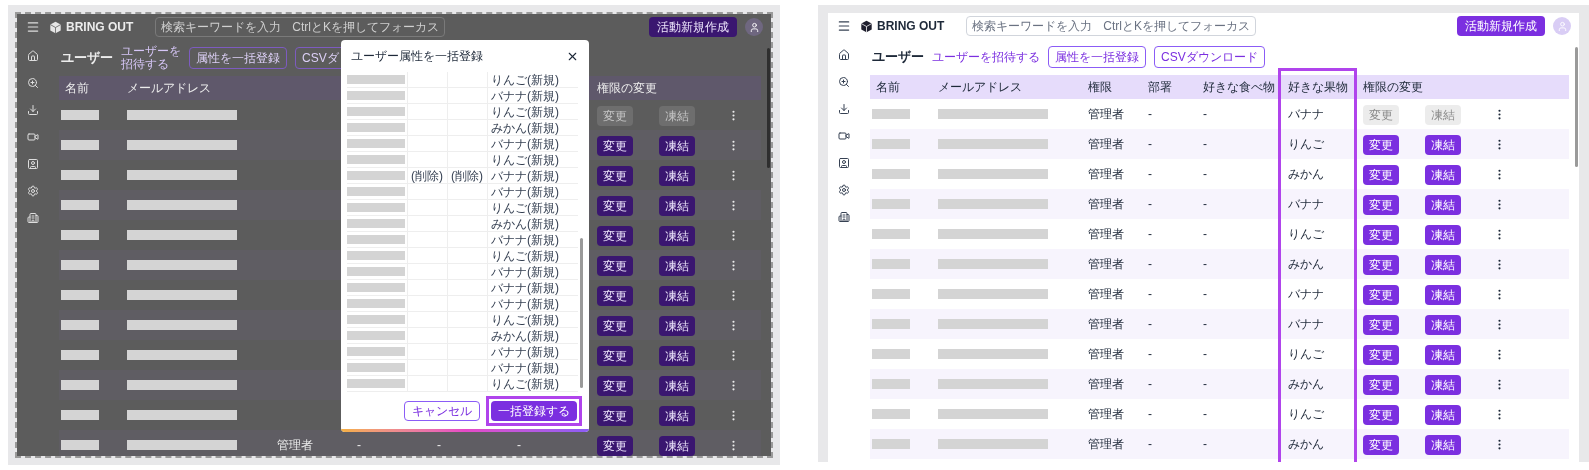 Image resolution: width=1589 pixels, height=470 pixels. Describe the element at coordinates (55, 27) in the screenshot. I see `logo-icon` at that location.